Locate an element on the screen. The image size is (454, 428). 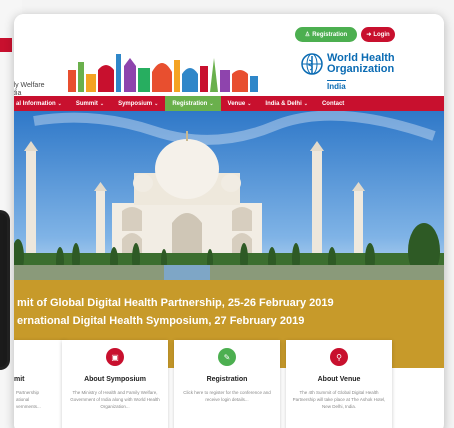
background-phone-mockup is located at coordinates (5, 290).